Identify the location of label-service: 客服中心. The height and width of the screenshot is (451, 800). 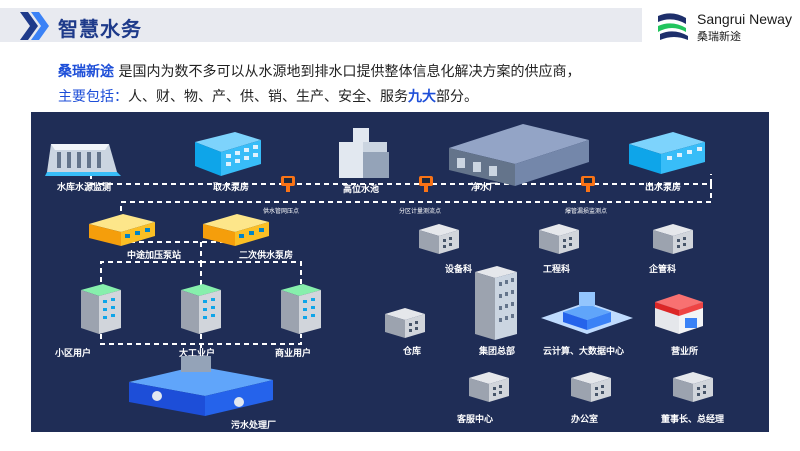
(475, 420).